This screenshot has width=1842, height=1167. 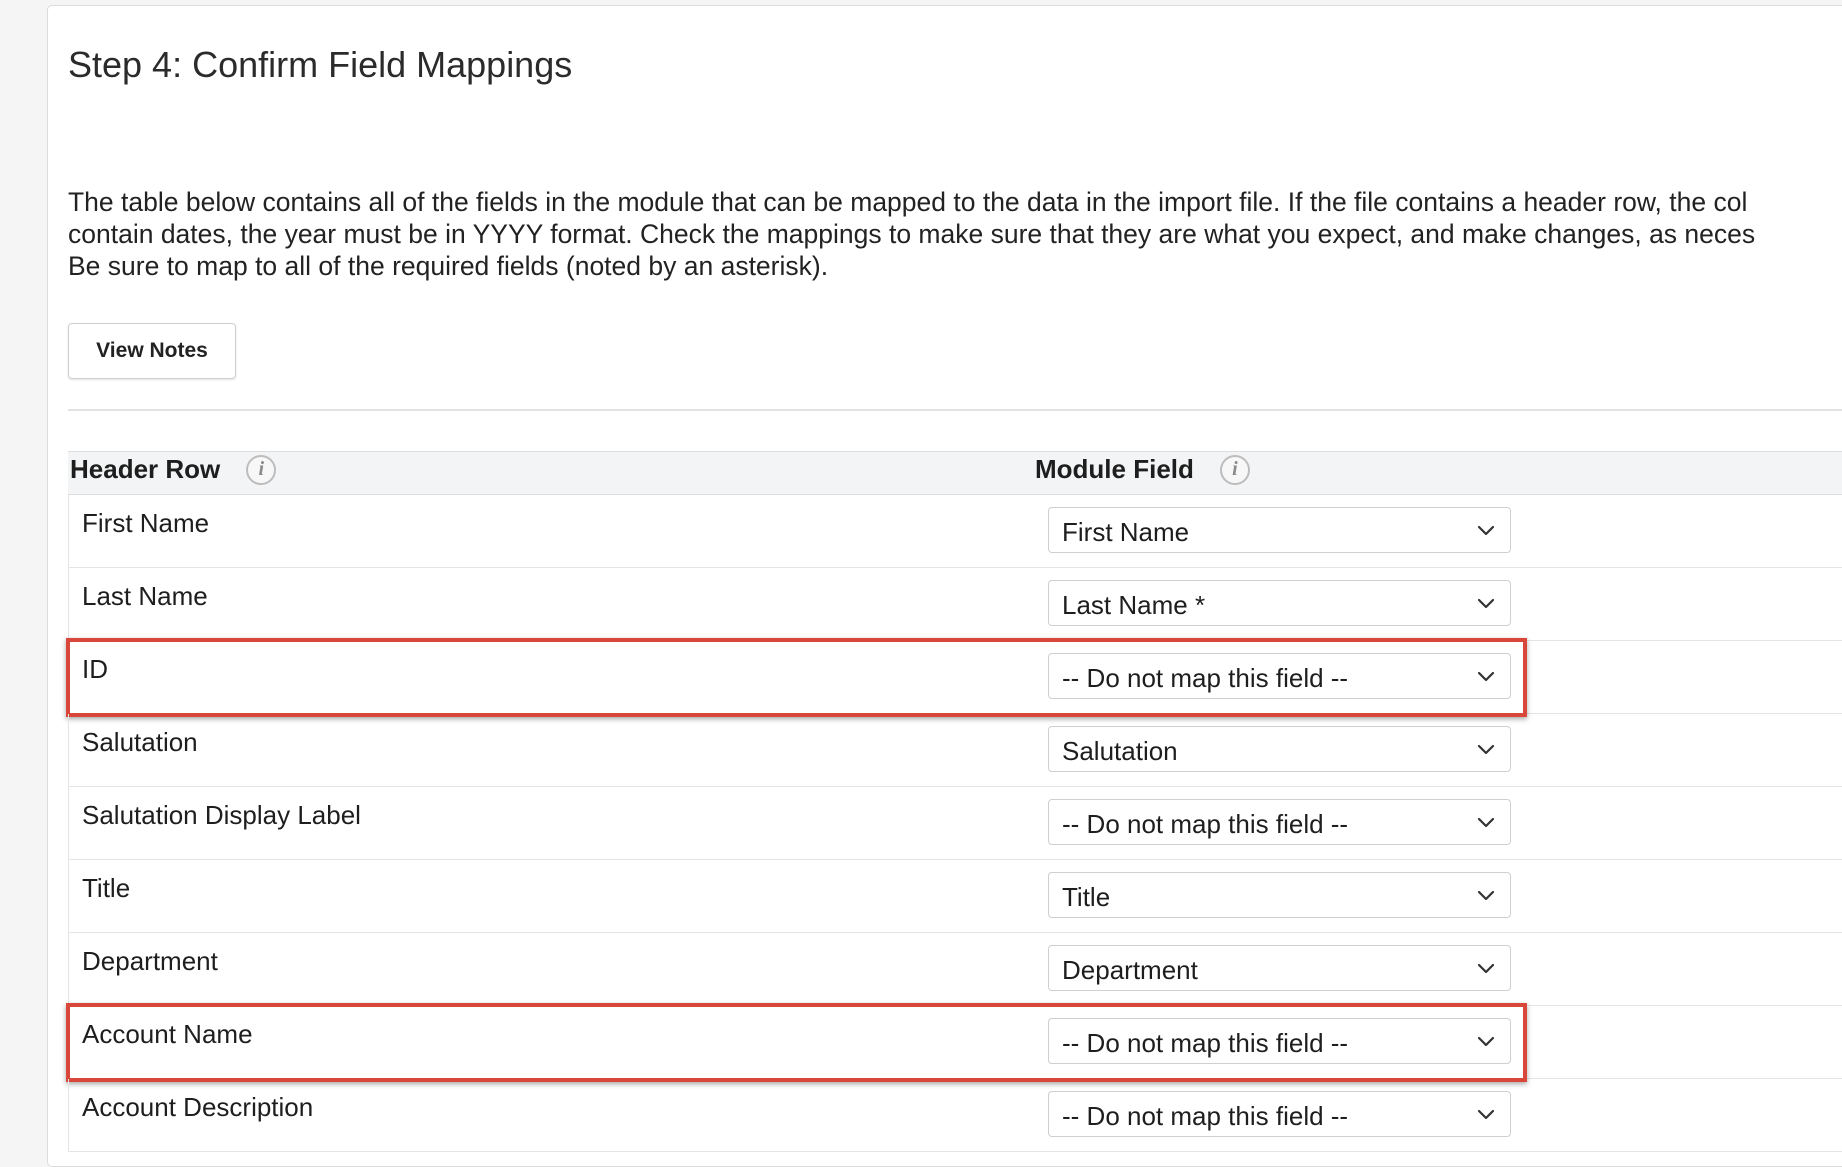 I want to click on table-row: Title Title, so click(x=955, y=896).